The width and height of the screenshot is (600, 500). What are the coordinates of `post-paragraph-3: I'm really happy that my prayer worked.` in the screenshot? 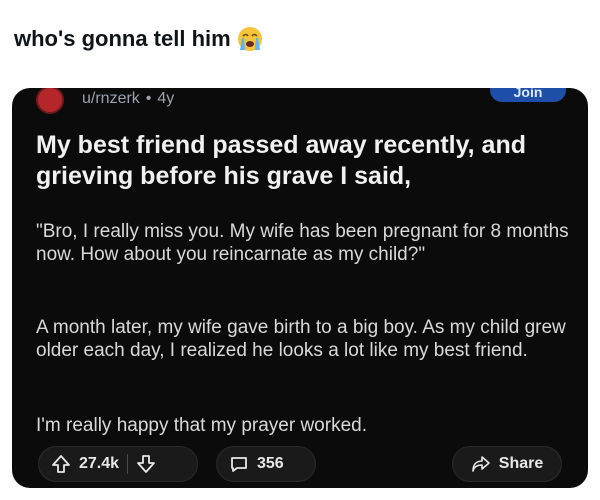 It's located at (201, 425).